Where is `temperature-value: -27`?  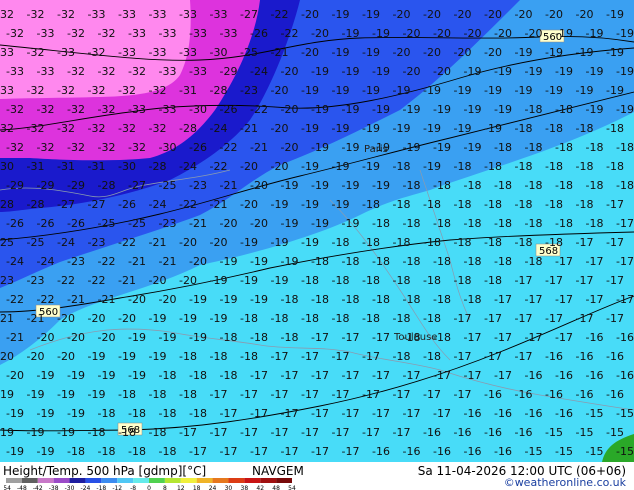
temperature-value: -27 is located at coordinates (249, 14).